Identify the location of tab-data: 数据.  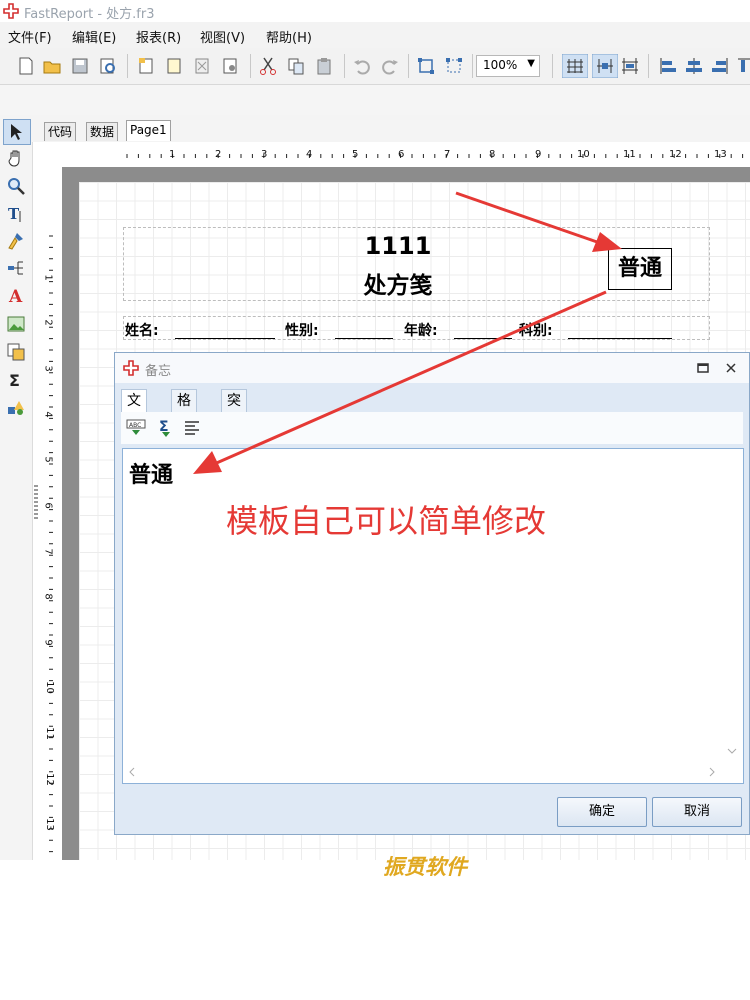
(102, 131).